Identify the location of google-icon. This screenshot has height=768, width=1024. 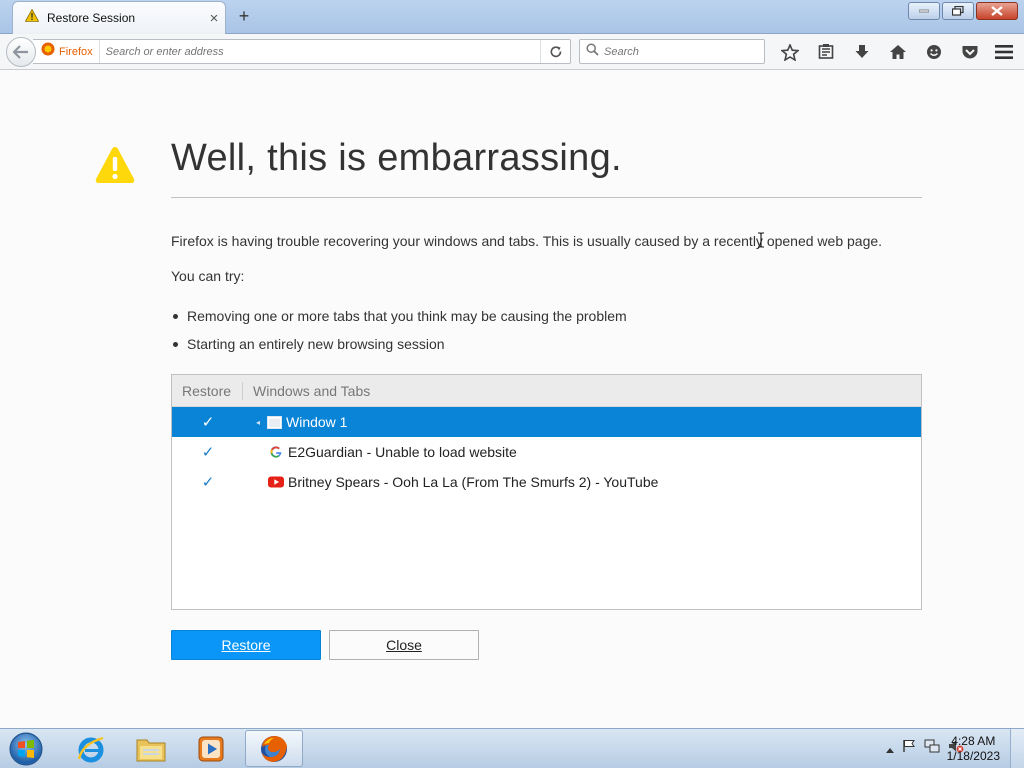
(276, 452).